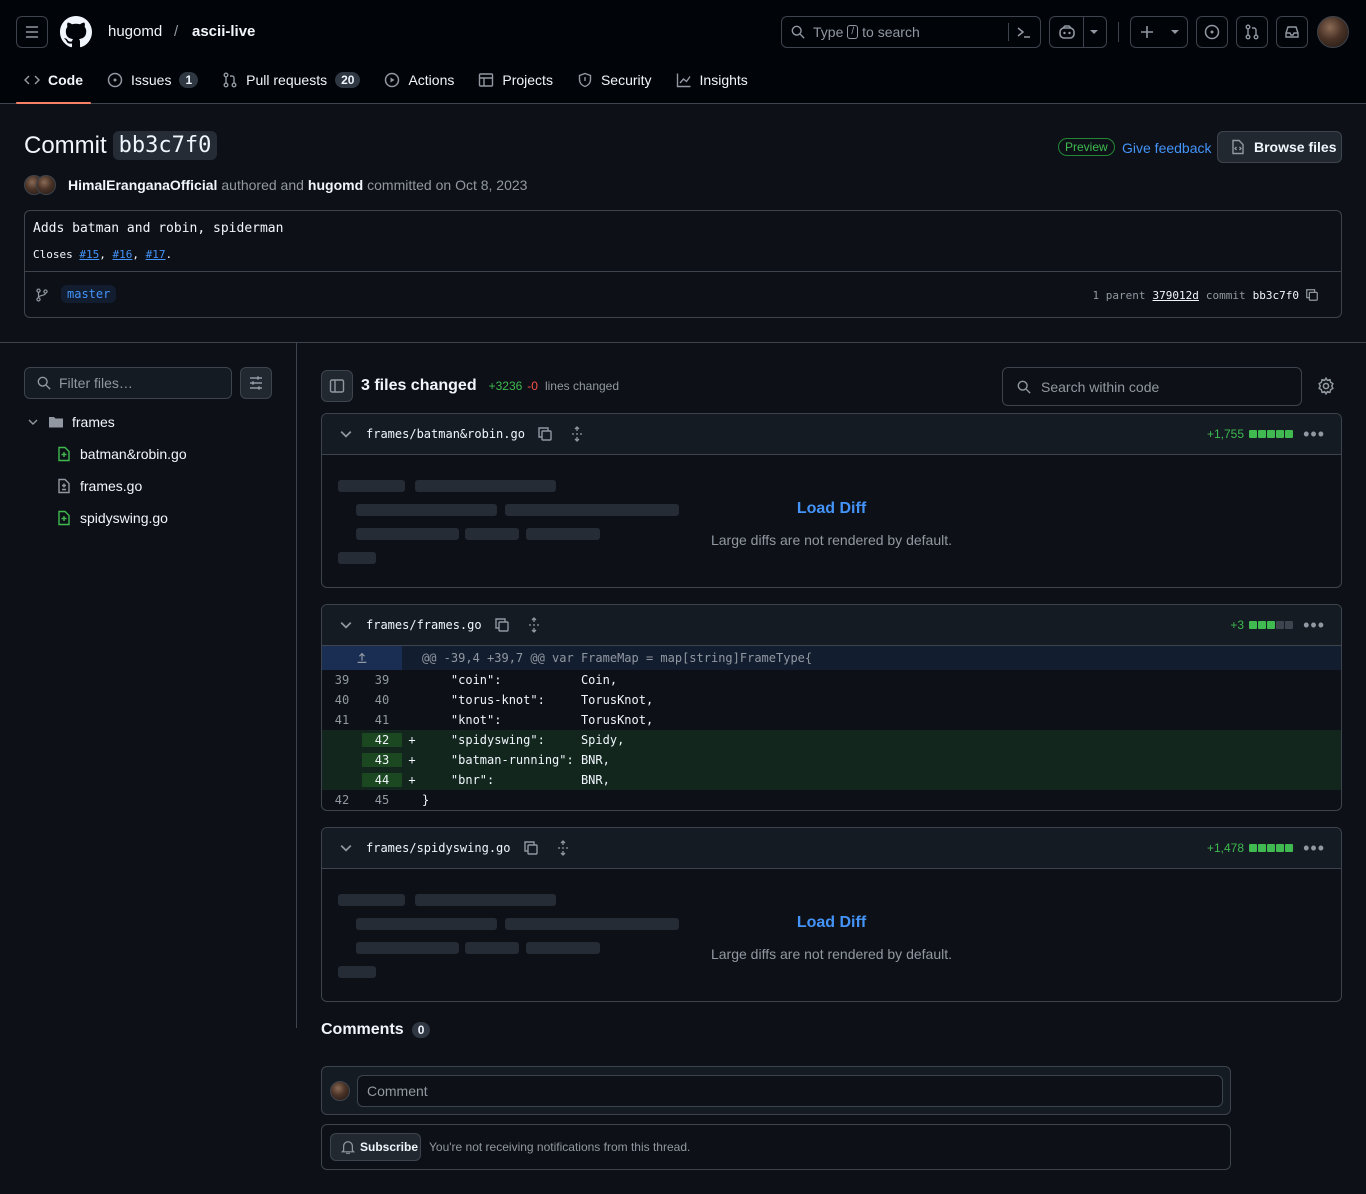 The height and width of the screenshot is (1194, 1366). I want to click on give-feedback-link: Give feedback, so click(1167, 148).